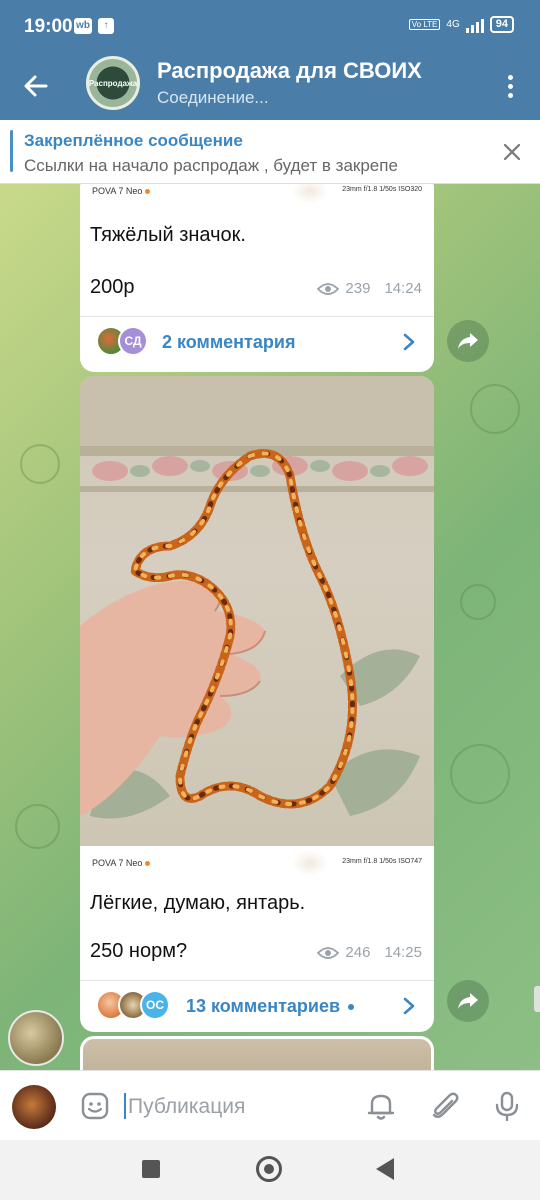  I want to click on scroll-handle, so click(537, 999).